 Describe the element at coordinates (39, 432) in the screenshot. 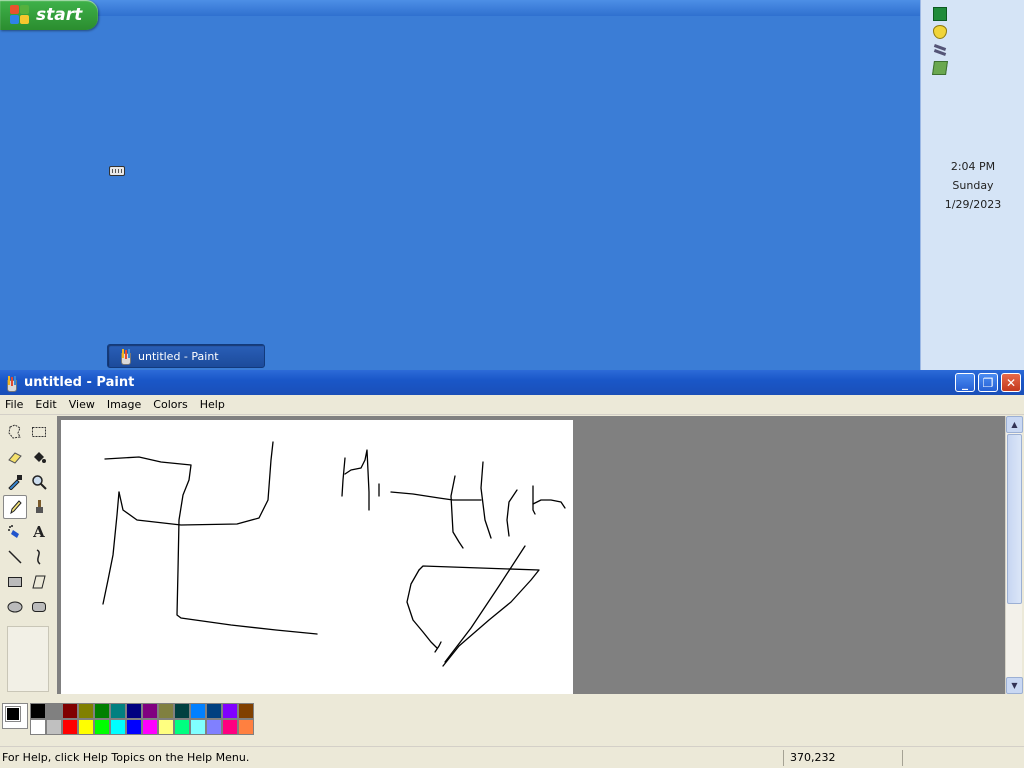

I see `rect-select-icon` at that location.